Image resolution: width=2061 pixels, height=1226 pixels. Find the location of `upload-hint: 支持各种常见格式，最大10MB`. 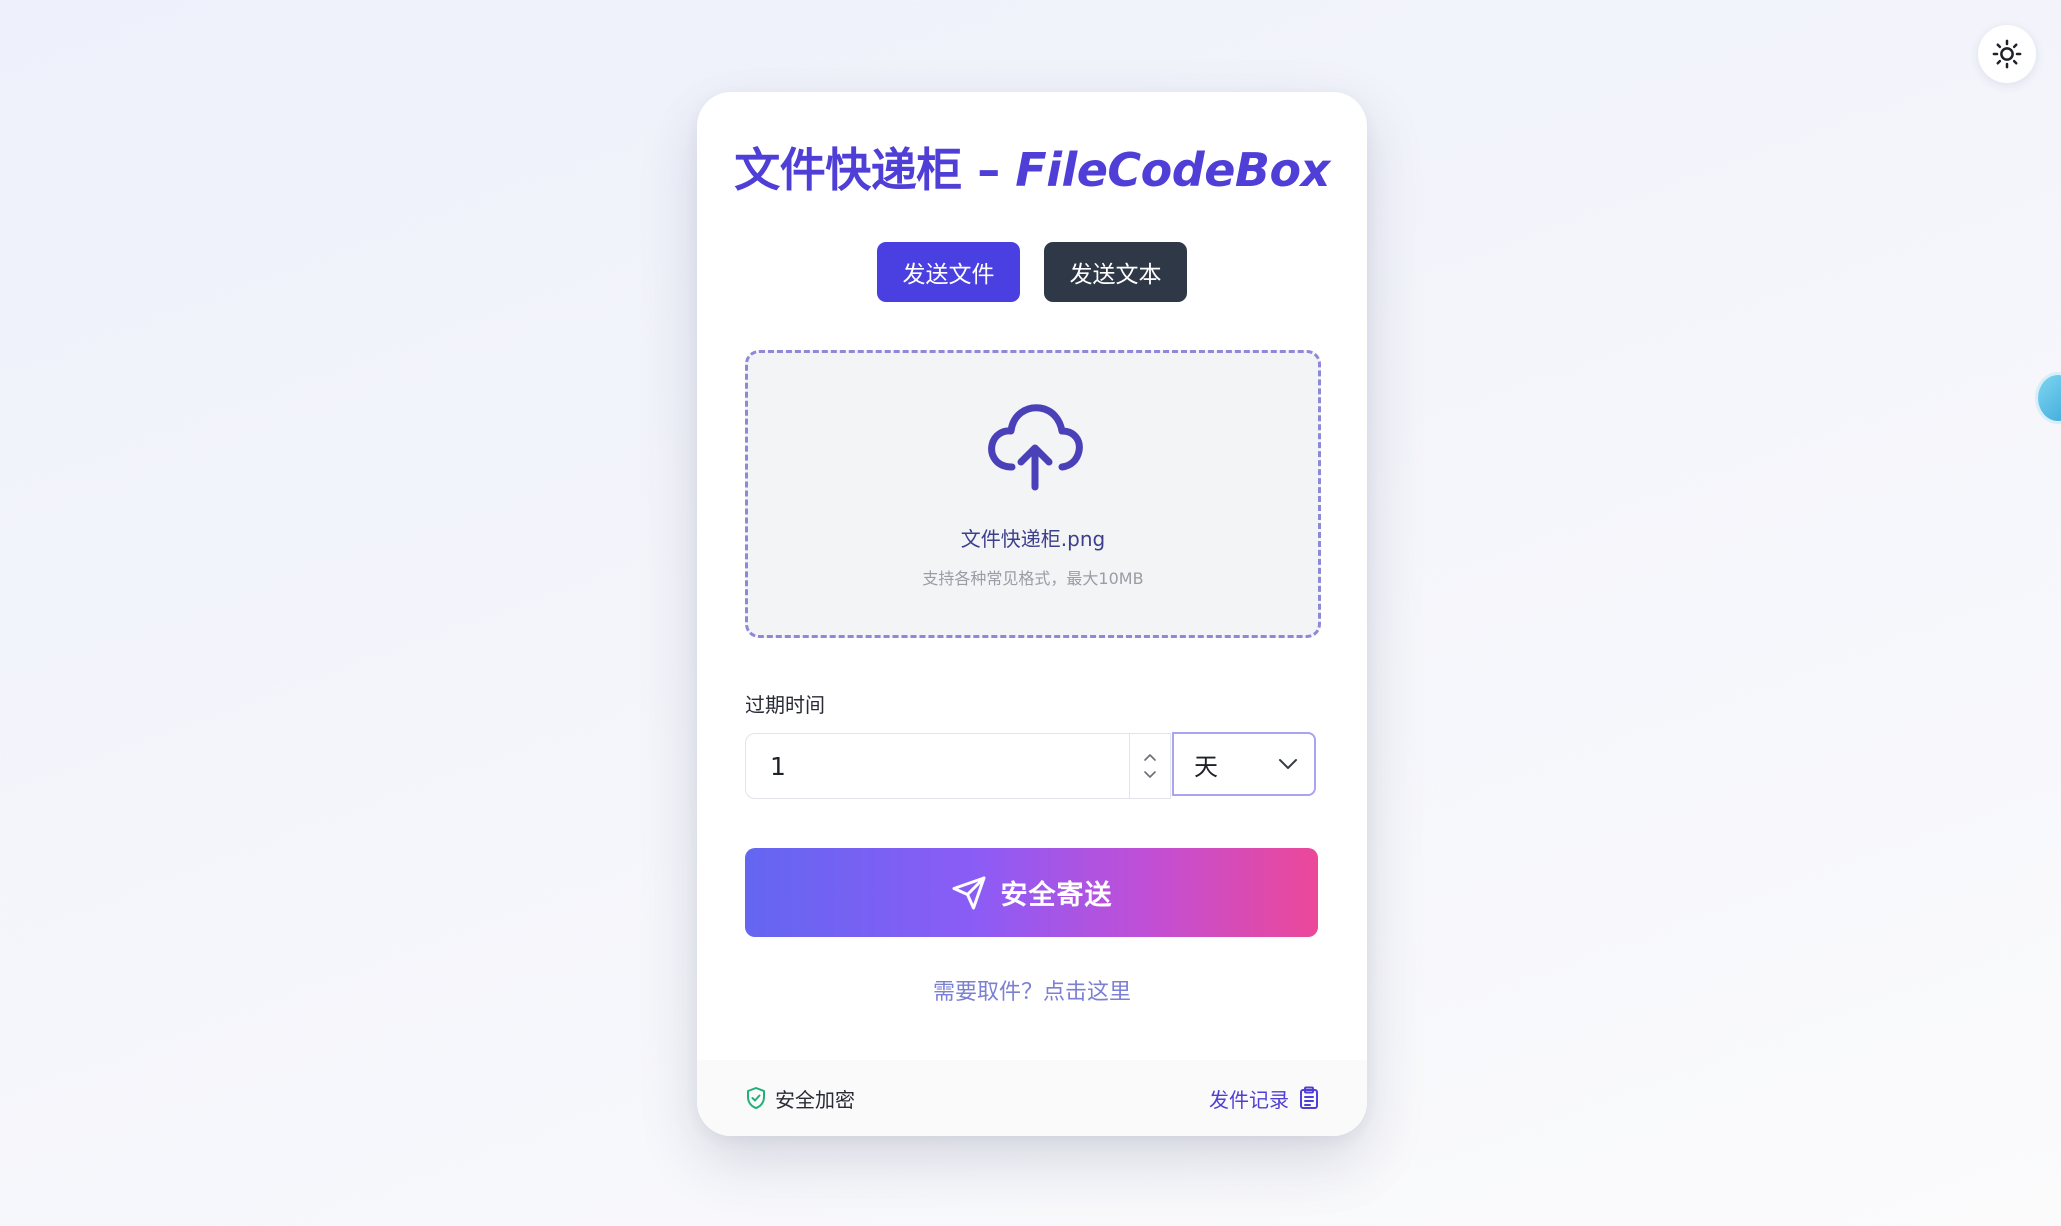

upload-hint: 支持各种常见格式，最大10MB is located at coordinates (1033, 578).